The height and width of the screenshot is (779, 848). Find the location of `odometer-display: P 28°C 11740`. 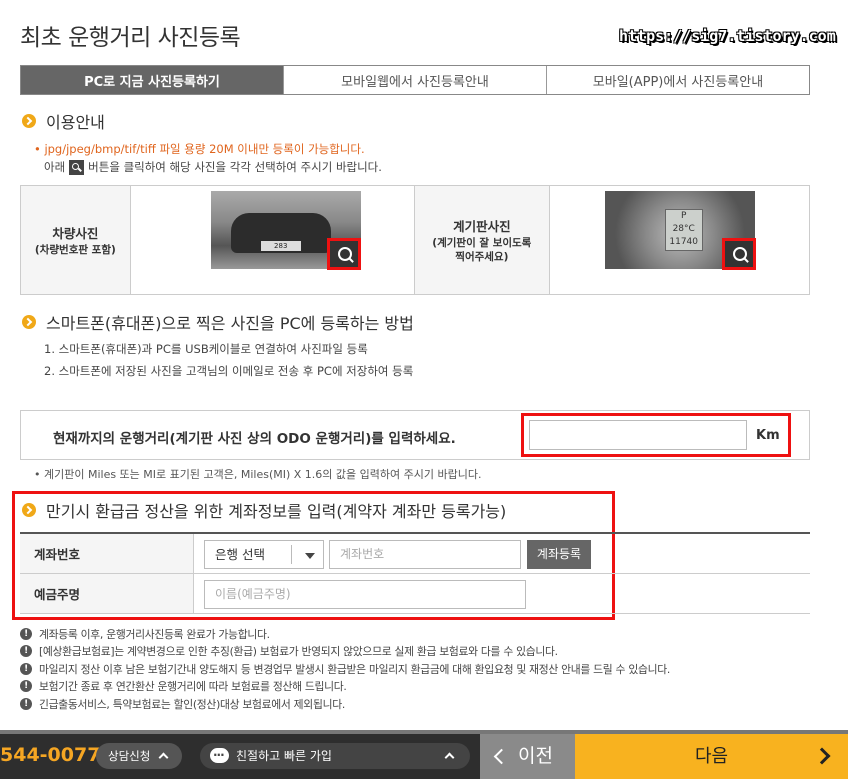

odometer-display: P 28°C 11740 is located at coordinates (683, 230).